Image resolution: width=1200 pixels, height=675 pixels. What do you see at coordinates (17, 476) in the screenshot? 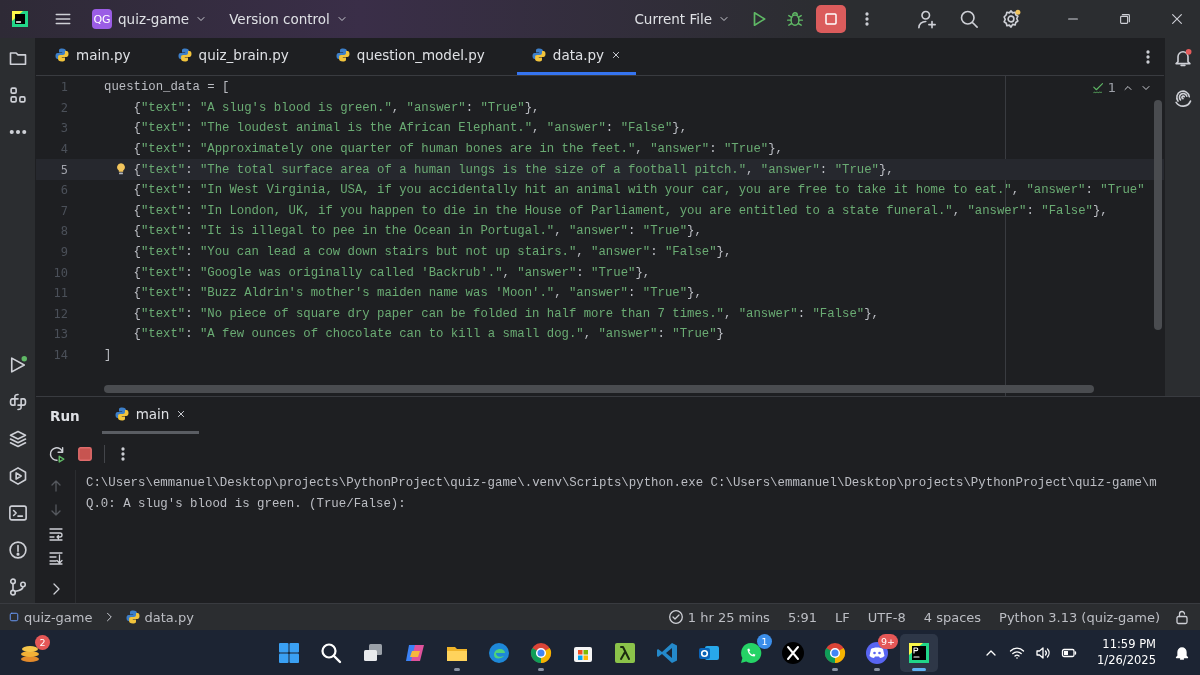
I see `services-icon` at bounding box center [17, 476].